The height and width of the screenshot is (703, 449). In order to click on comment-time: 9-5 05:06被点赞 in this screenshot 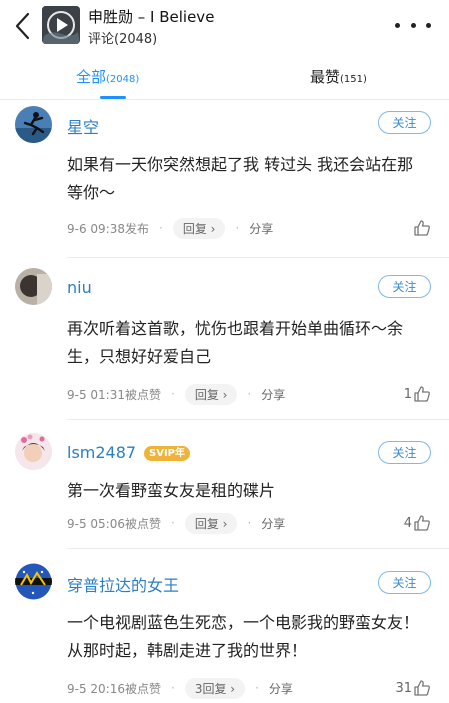, I will do `click(114, 523)`.